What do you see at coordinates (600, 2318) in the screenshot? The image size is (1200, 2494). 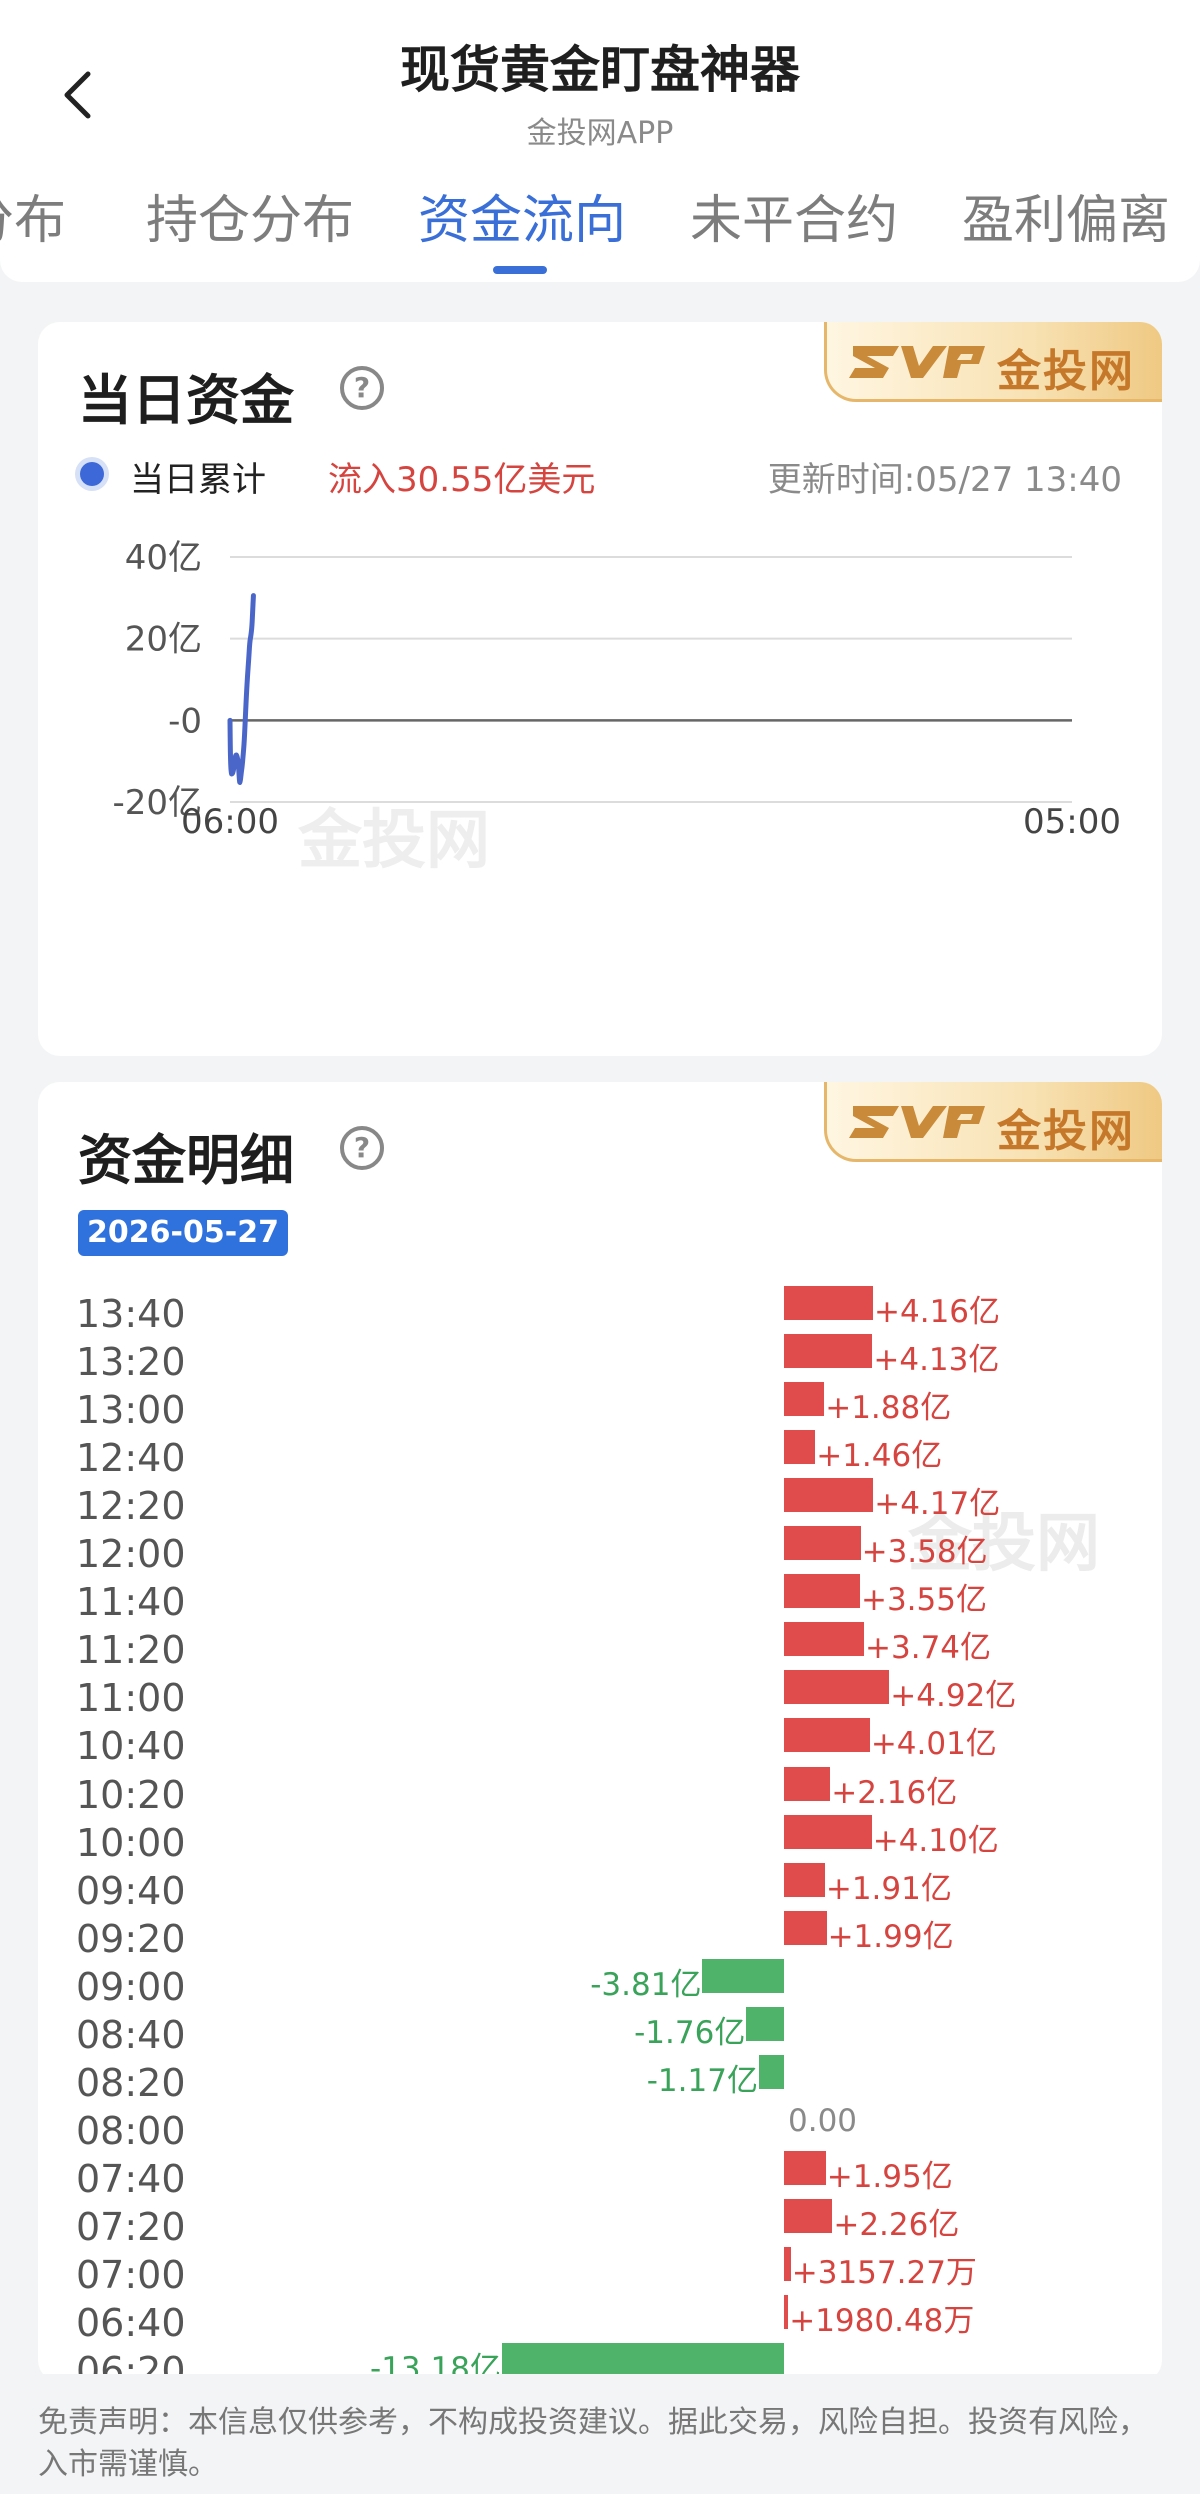 I see `capital-detail-row: 06:40 +1980.48万` at bounding box center [600, 2318].